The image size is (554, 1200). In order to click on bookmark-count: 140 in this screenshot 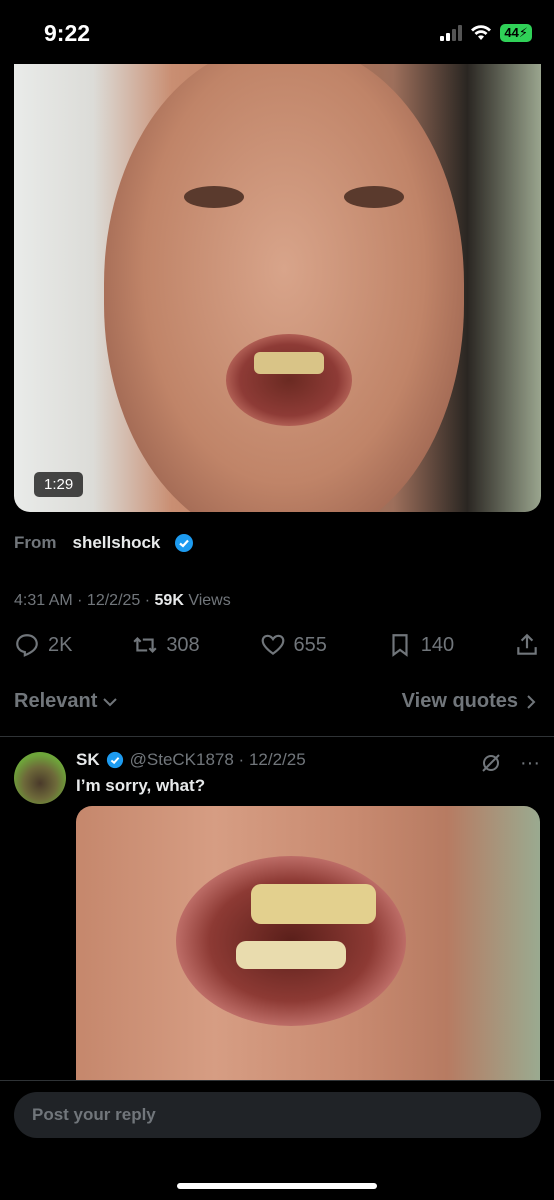, I will do `click(437, 644)`.